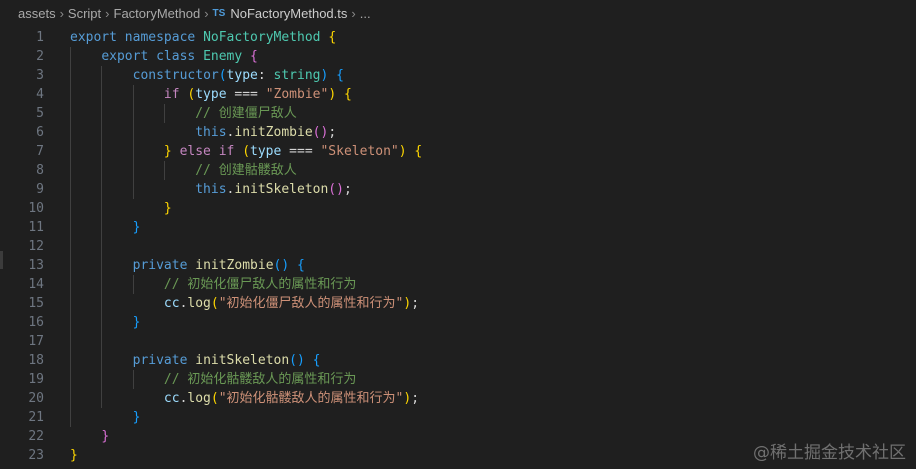 The height and width of the screenshot is (469, 916). Describe the element at coordinates (458, 170) in the screenshot. I see `code-line: 8 // 创建骷髅敌人` at that location.